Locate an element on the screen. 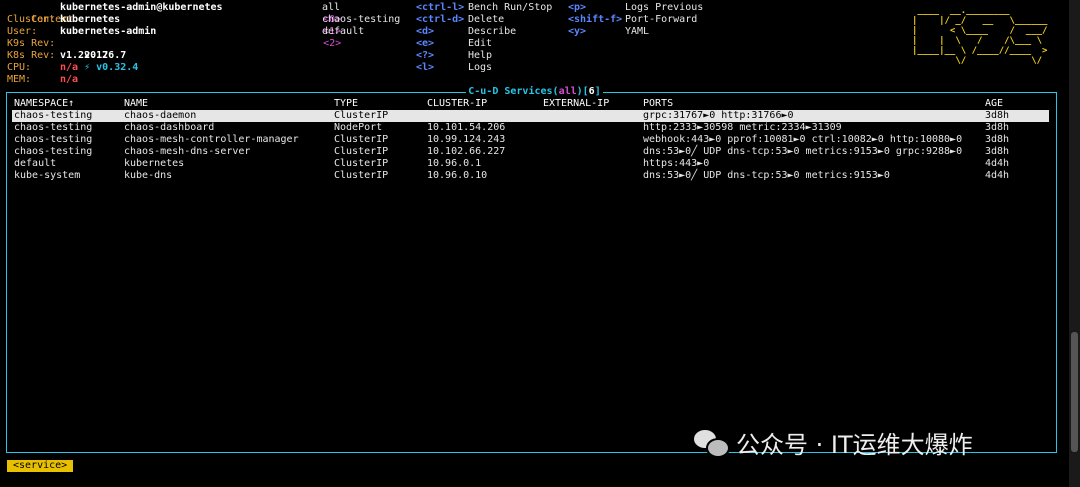 The width and height of the screenshot is (1080, 487). shortcut-key: <e> is located at coordinates (425, 43).